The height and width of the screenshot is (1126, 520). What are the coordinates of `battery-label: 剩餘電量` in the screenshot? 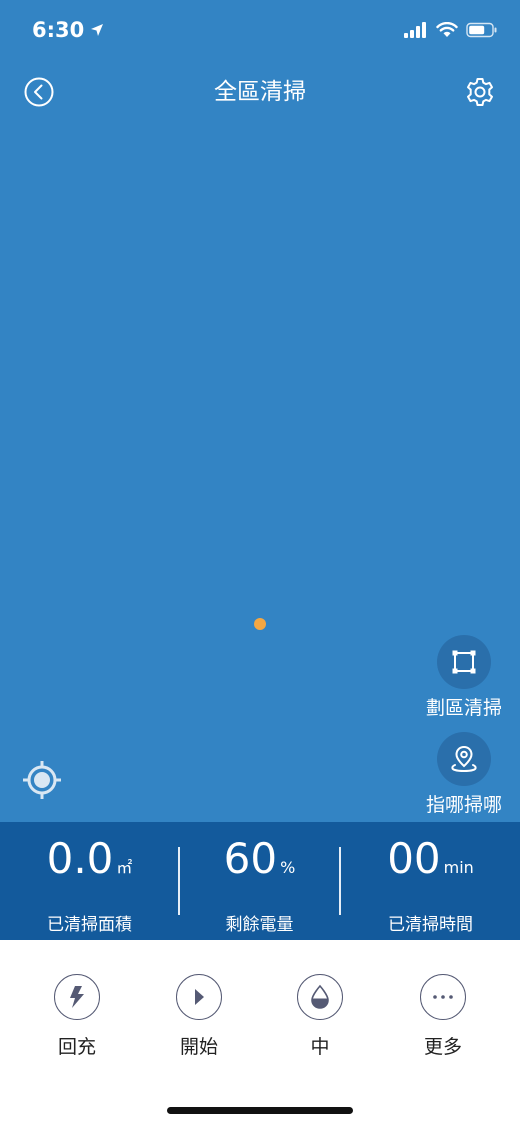 It's located at (259, 925).